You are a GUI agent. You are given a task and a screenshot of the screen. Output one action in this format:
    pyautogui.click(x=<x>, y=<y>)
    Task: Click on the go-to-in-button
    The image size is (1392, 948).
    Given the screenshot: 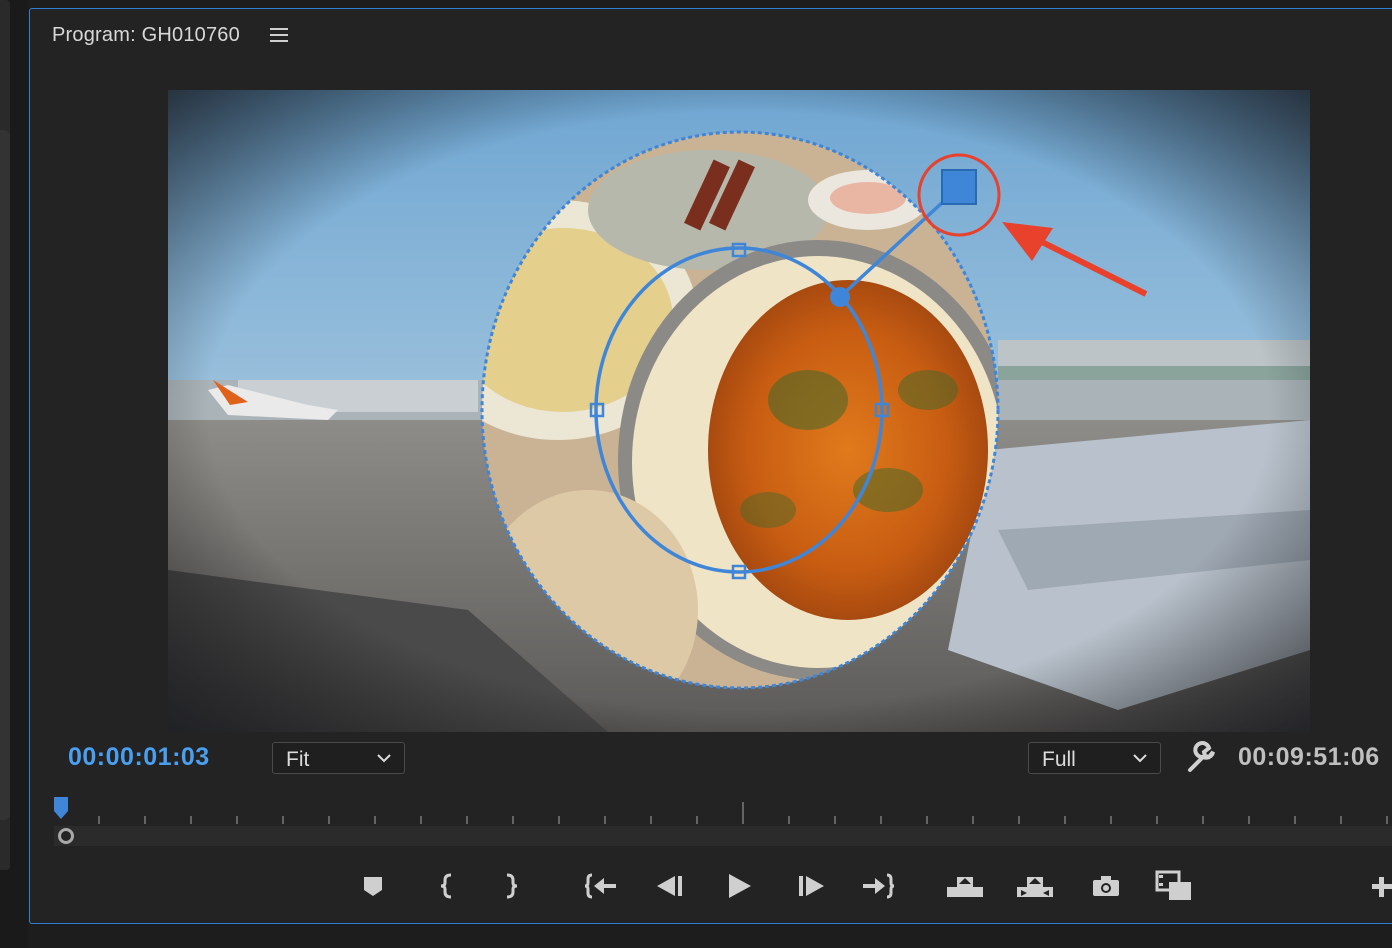 What is the action you would take?
    pyautogui.click(x=601, y=886)
    